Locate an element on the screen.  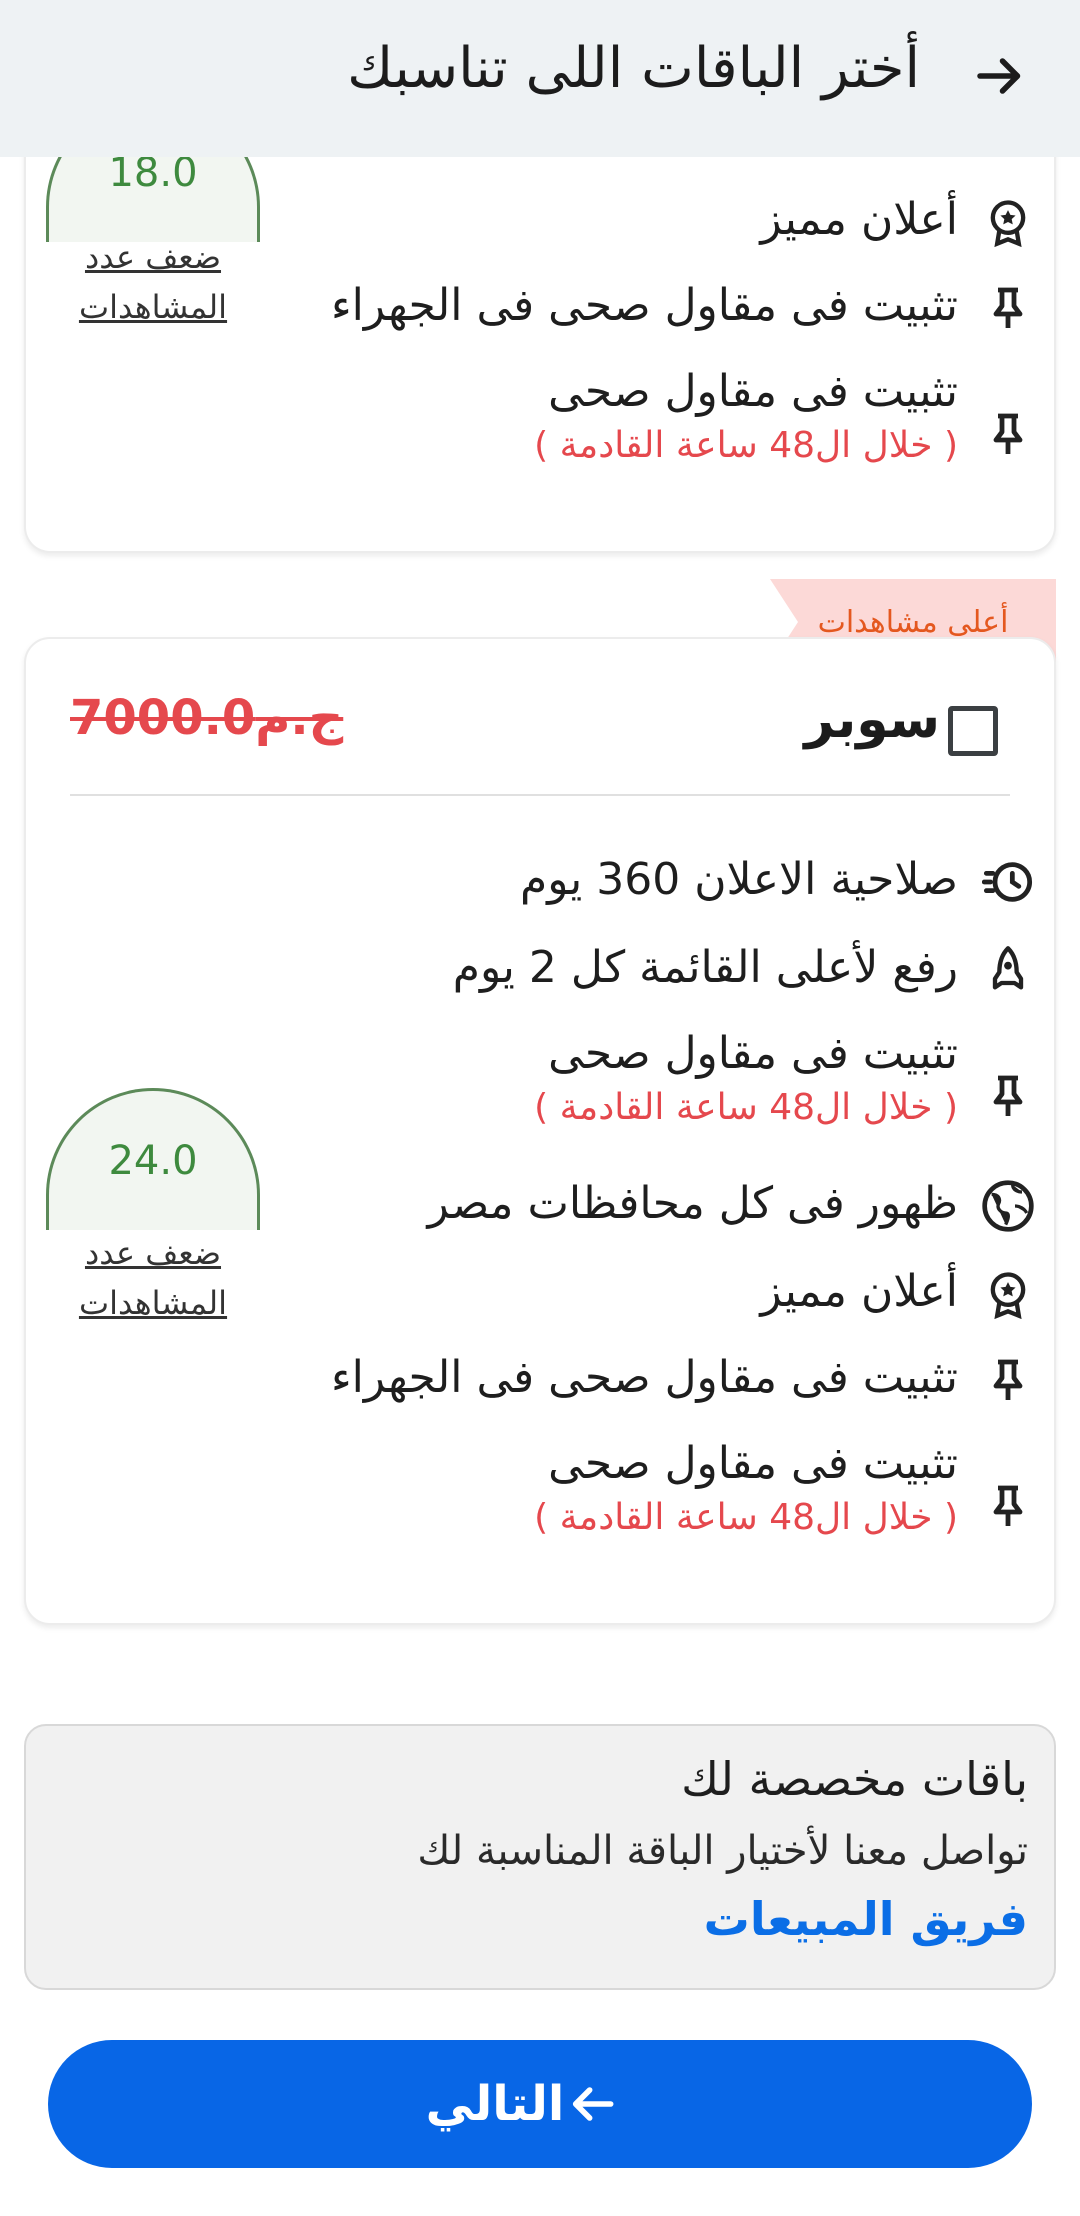
next-button: التالي is located at coordinates (540, 2104).